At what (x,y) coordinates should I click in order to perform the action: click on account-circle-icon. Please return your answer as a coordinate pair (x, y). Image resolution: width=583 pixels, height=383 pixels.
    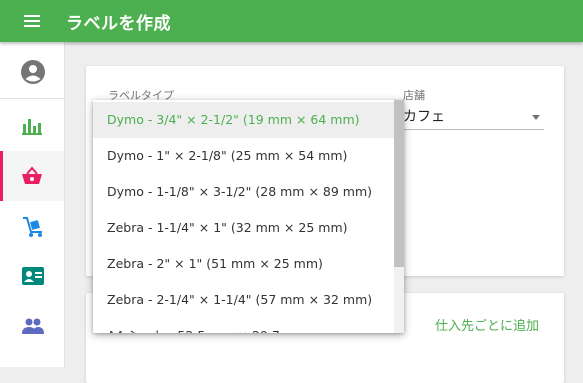
    Looking at the image, I should click on (33, 72).